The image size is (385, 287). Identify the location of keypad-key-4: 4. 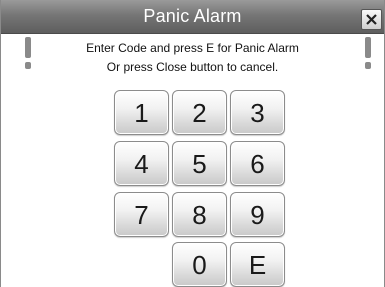
(141, 163).